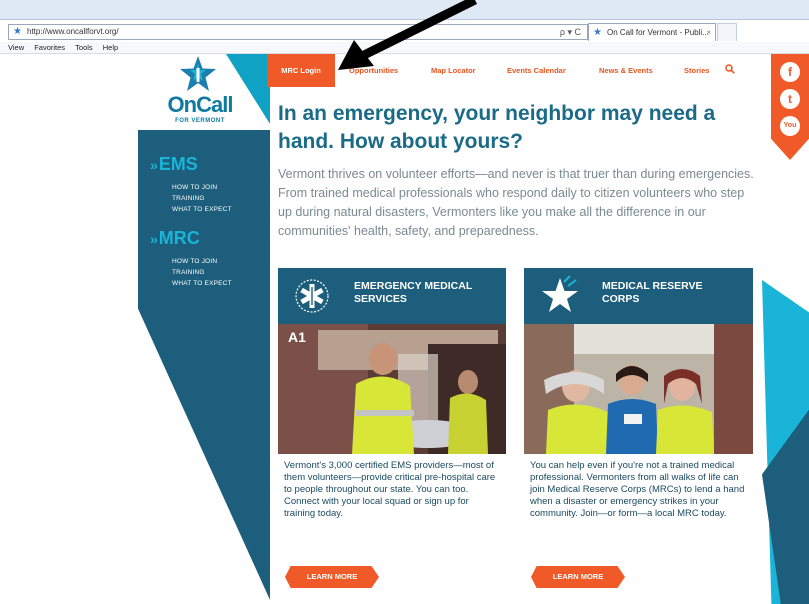  Describe the element at coordinates (16, 47) in the screenshot. I see `menu-view: View` at that location.